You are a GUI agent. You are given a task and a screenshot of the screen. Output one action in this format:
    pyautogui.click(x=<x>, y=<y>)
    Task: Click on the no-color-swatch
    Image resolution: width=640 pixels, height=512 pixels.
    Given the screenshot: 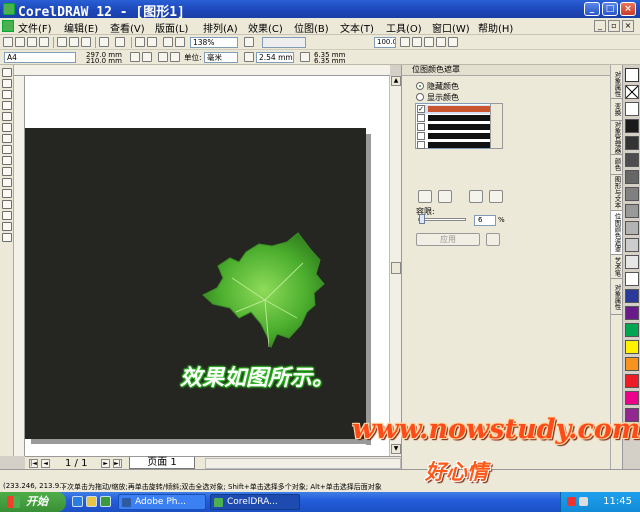 What is the action you would take?
    pyautogui.click(x=632, y=92)
    